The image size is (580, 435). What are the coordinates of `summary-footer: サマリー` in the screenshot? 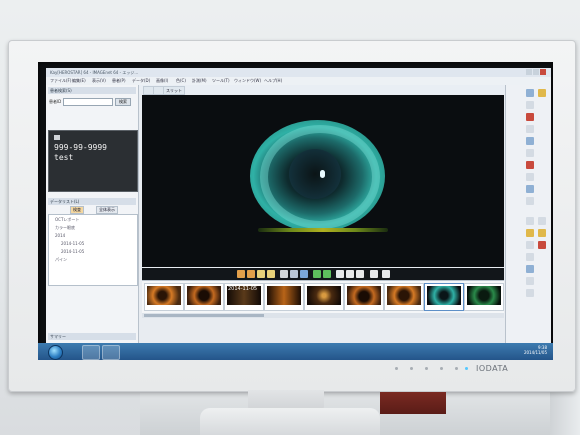 It's located at (92, 336).